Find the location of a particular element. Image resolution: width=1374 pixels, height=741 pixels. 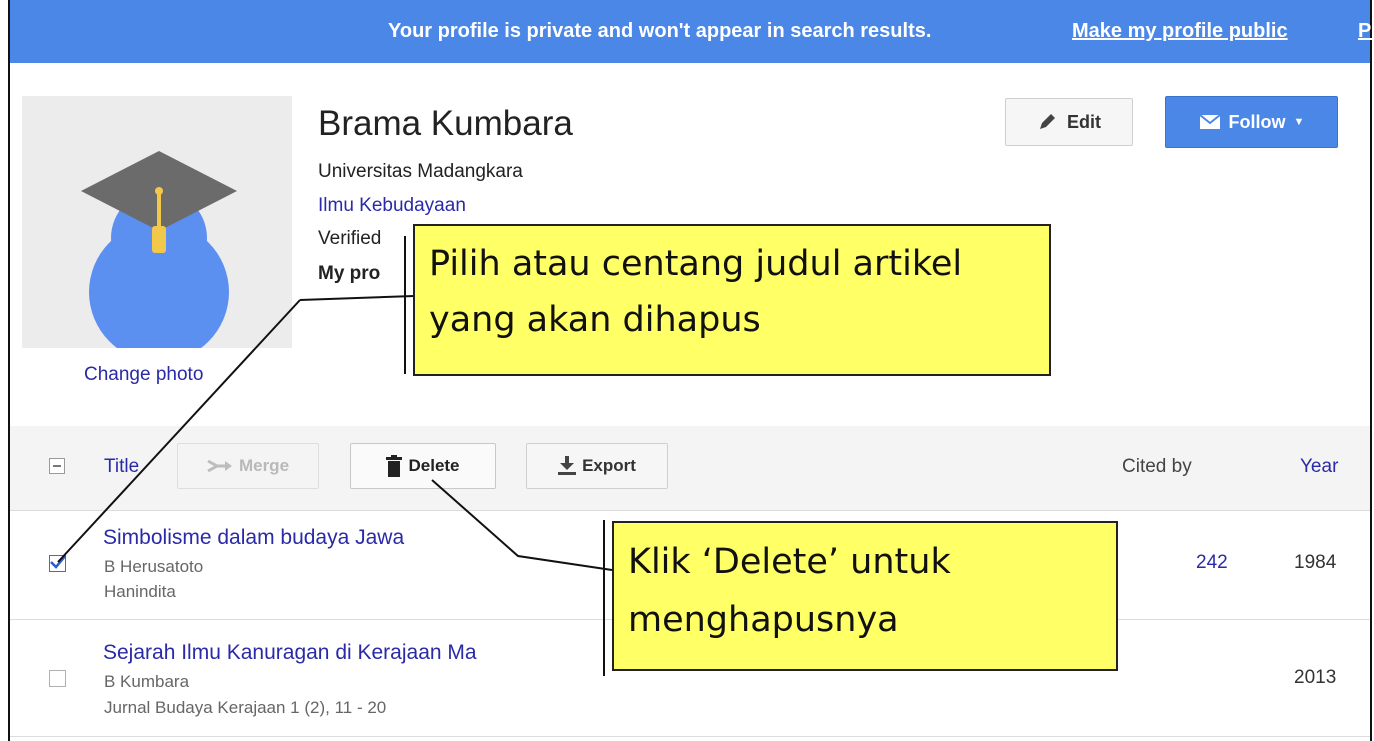

profile-name: Brama Kumbara is located at coordinates (445, 123).